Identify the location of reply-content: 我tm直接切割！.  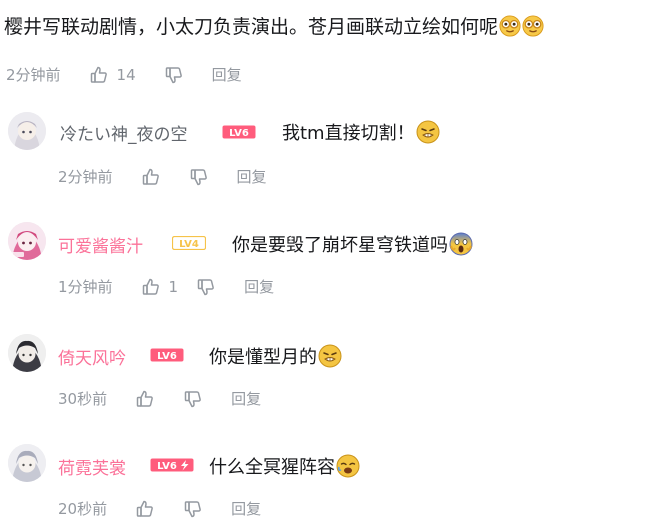
(361, 132).